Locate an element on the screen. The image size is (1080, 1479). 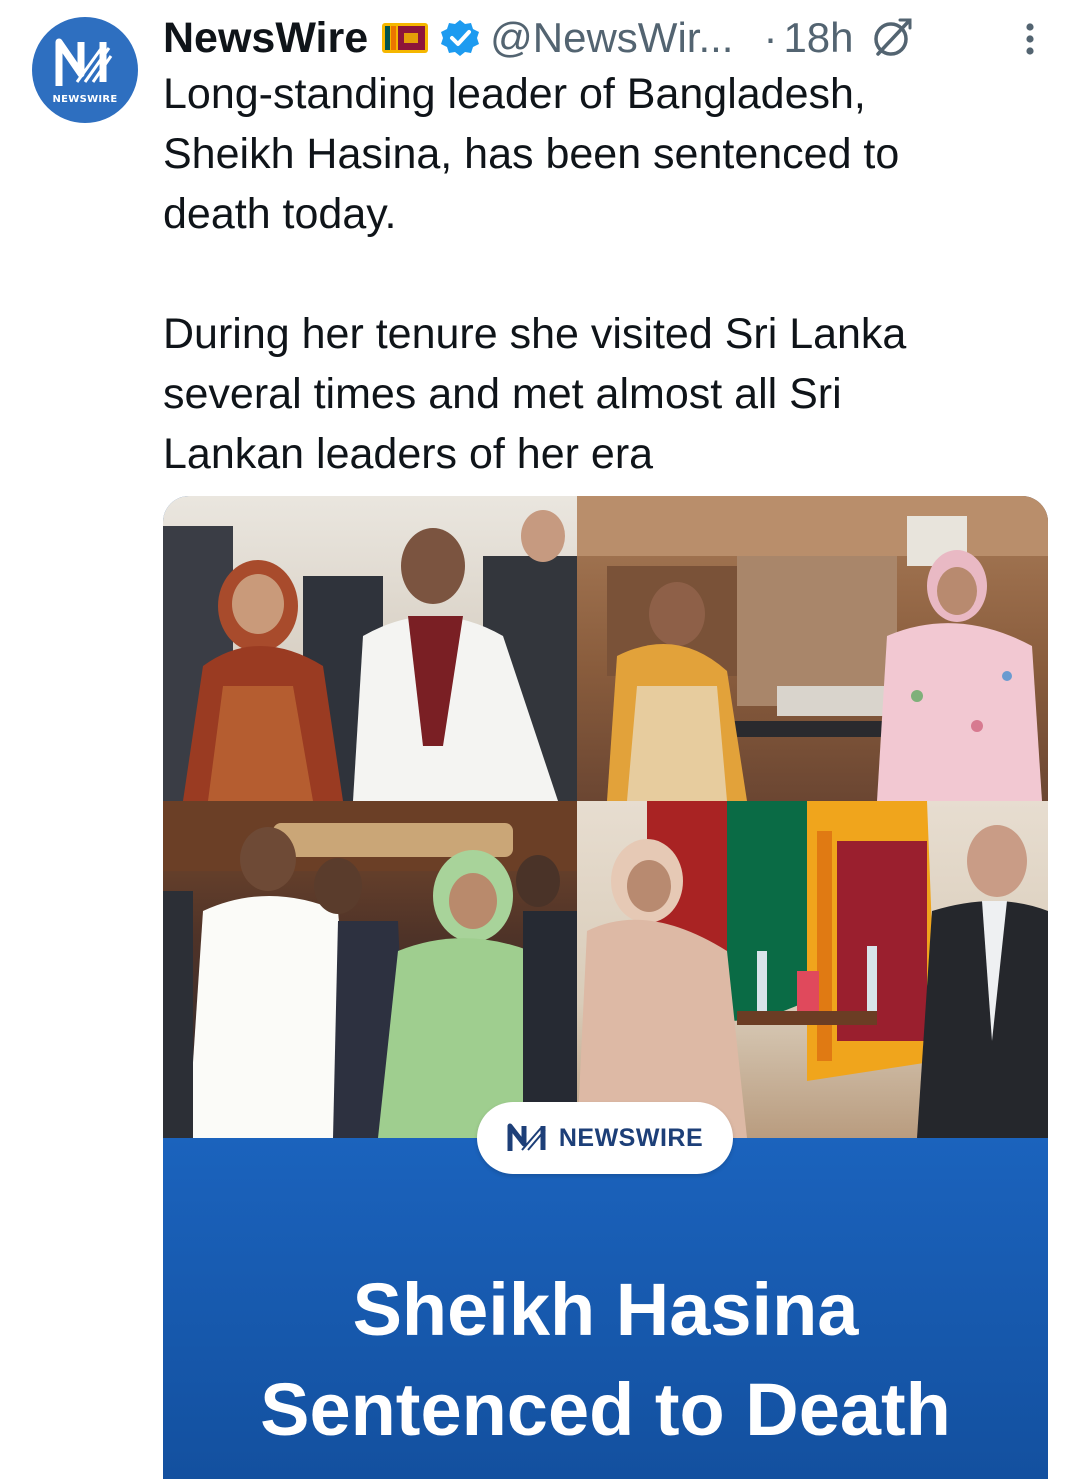
photo-2-illustration is located at coordinates (812, 648).